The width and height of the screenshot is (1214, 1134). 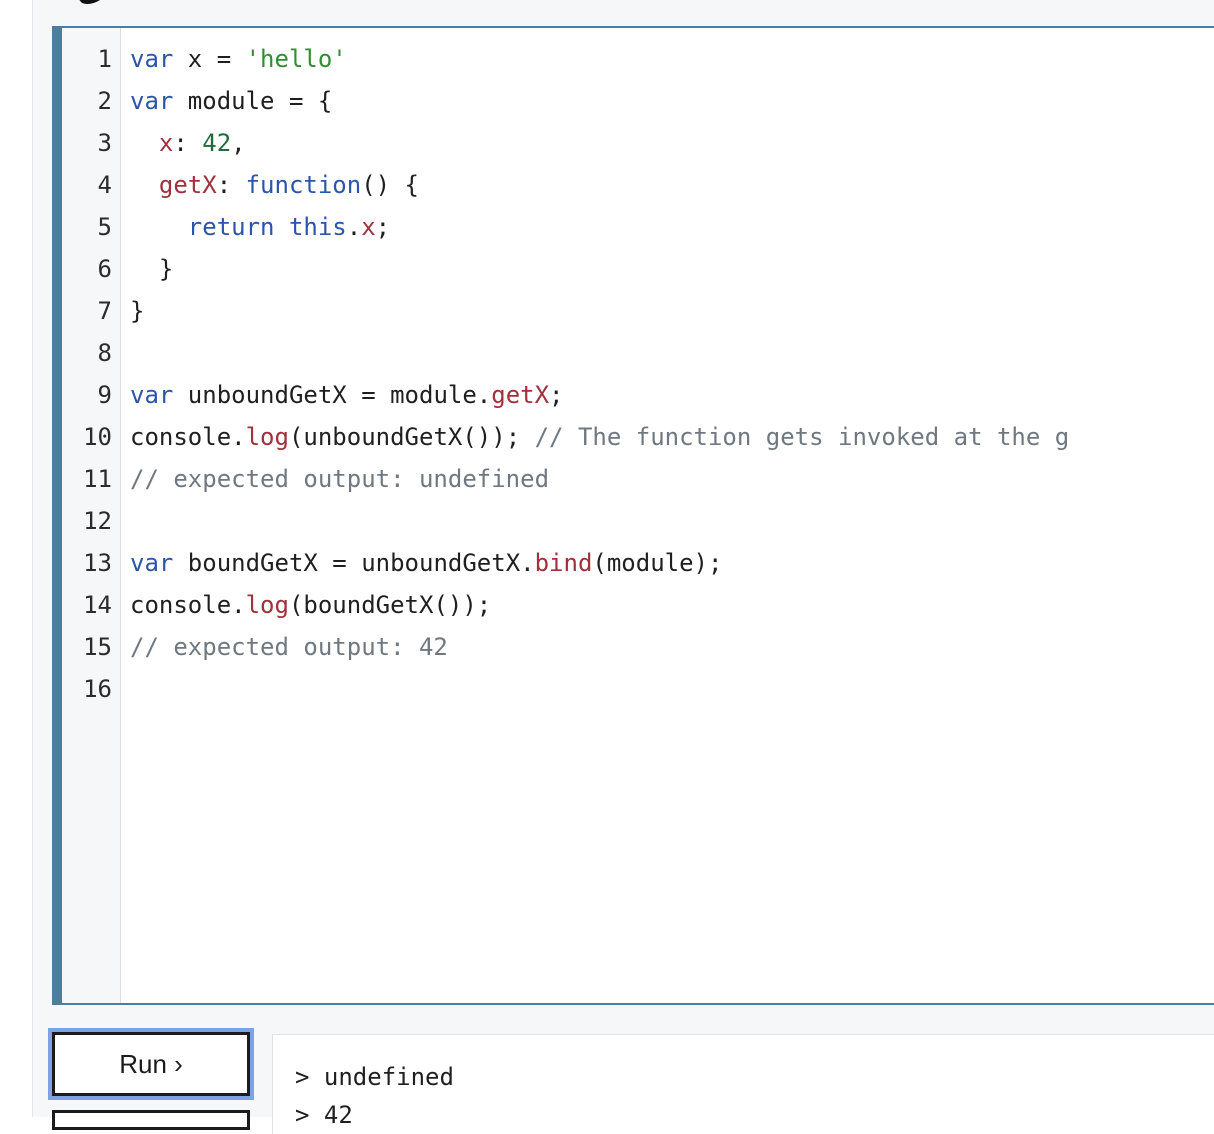 I want to click on console-line: > undefined, so click(x=374, y=1077).